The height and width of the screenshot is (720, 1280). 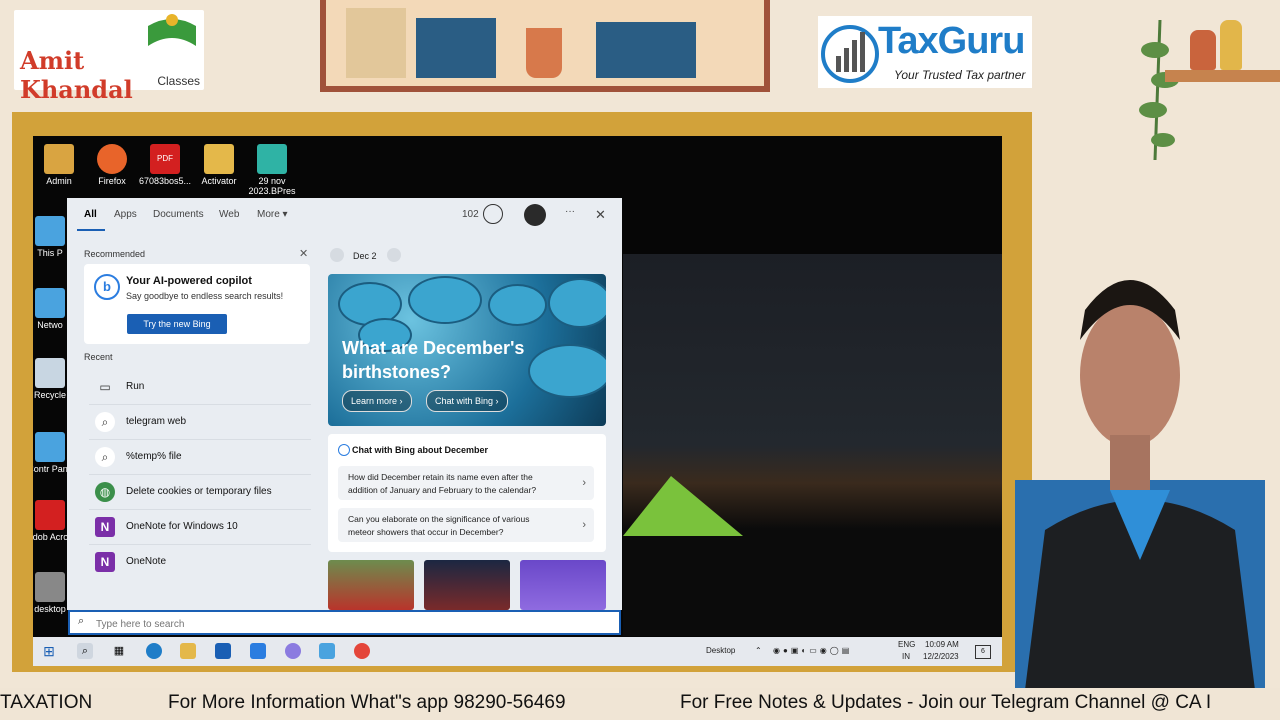 I want to click on chat-card-title: Chat with Bing about December, so click(x=420, y=450).